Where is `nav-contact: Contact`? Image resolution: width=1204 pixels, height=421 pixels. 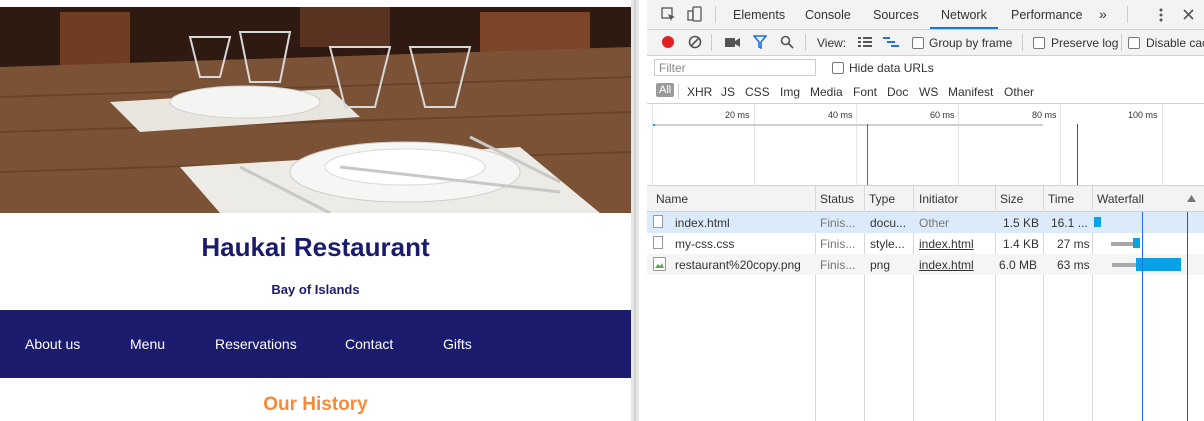
nav-contact: Contact is located at coordinates (369, 344).